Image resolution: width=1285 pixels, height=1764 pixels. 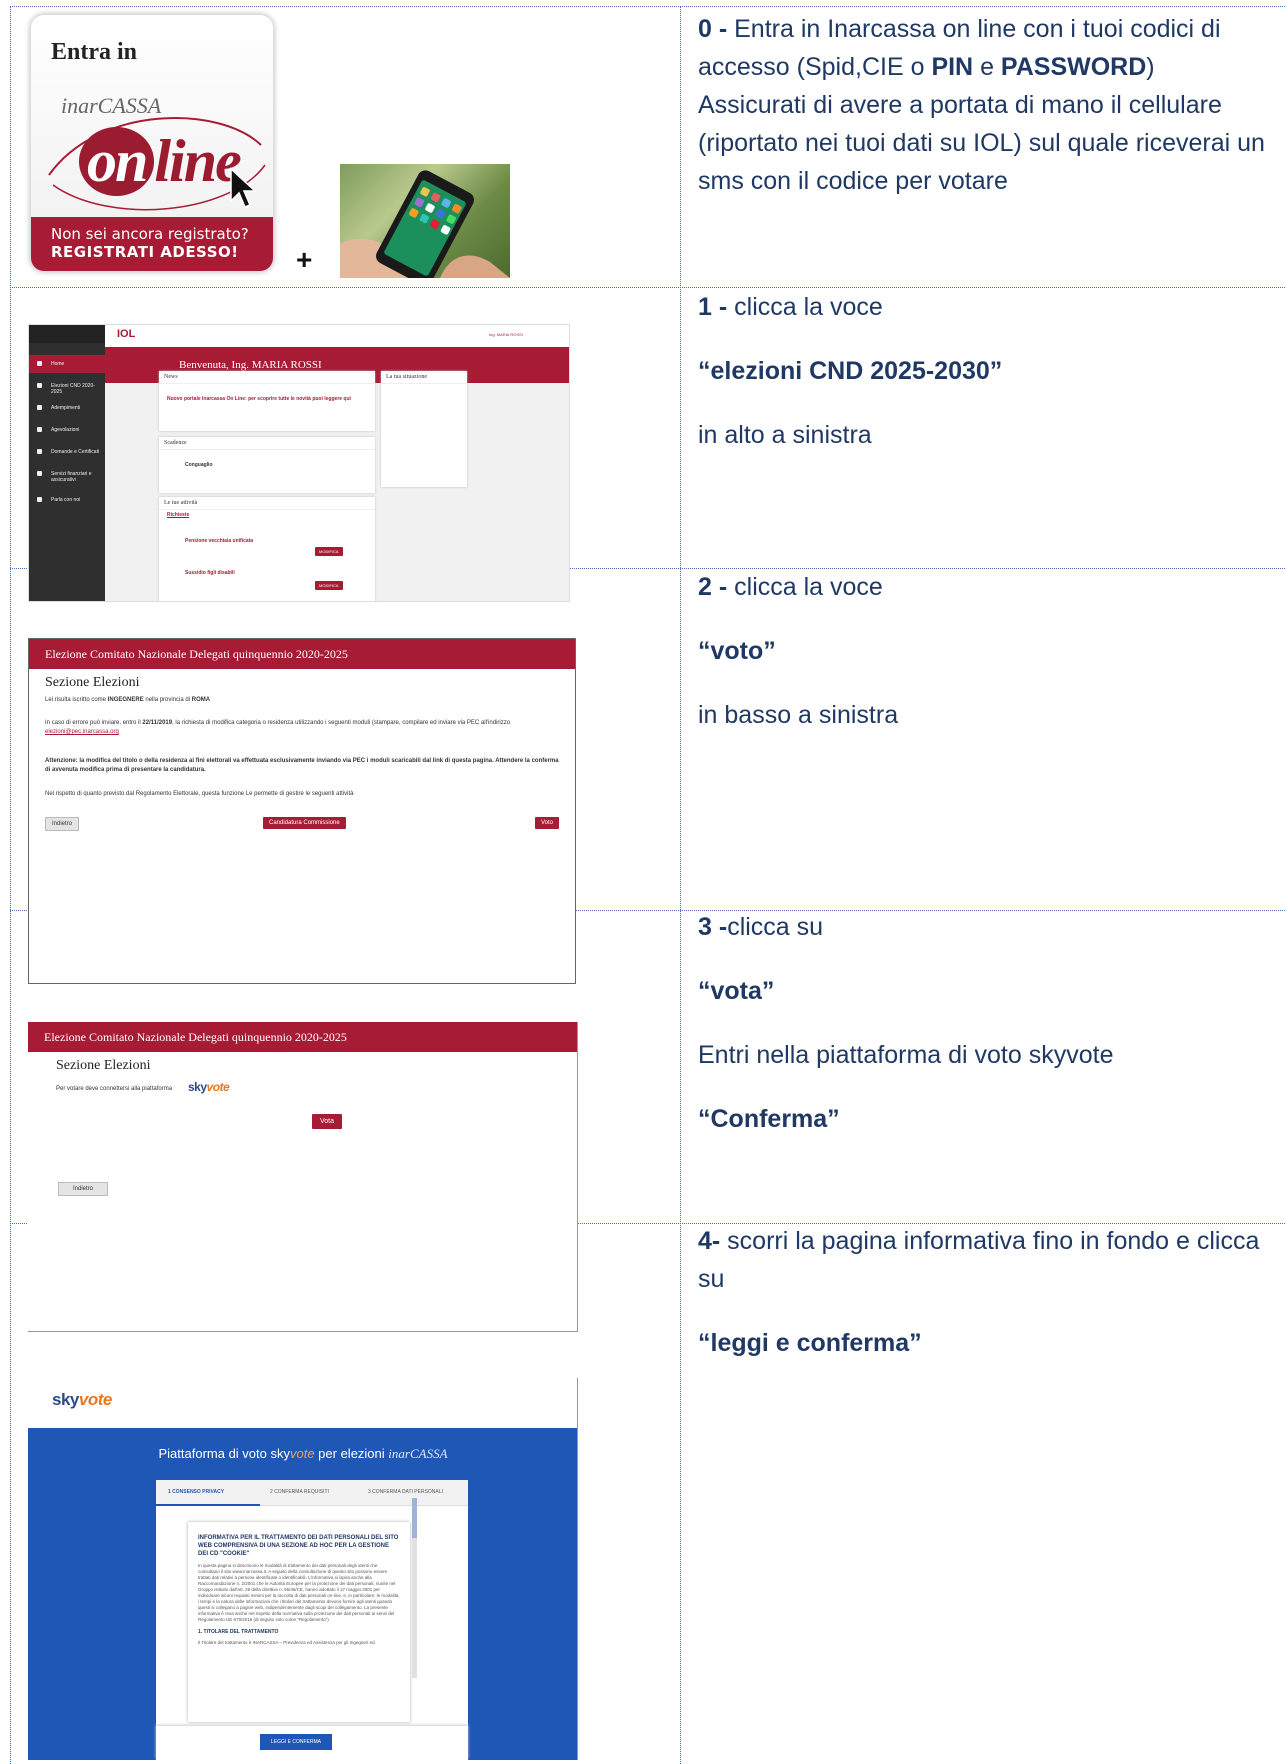 What do you see at coordinates (250, 365) in the screenshot?
I see `welcome-text: Benvenuta, Ing. MARIA ROSSI` at bounding box center [250, 365].